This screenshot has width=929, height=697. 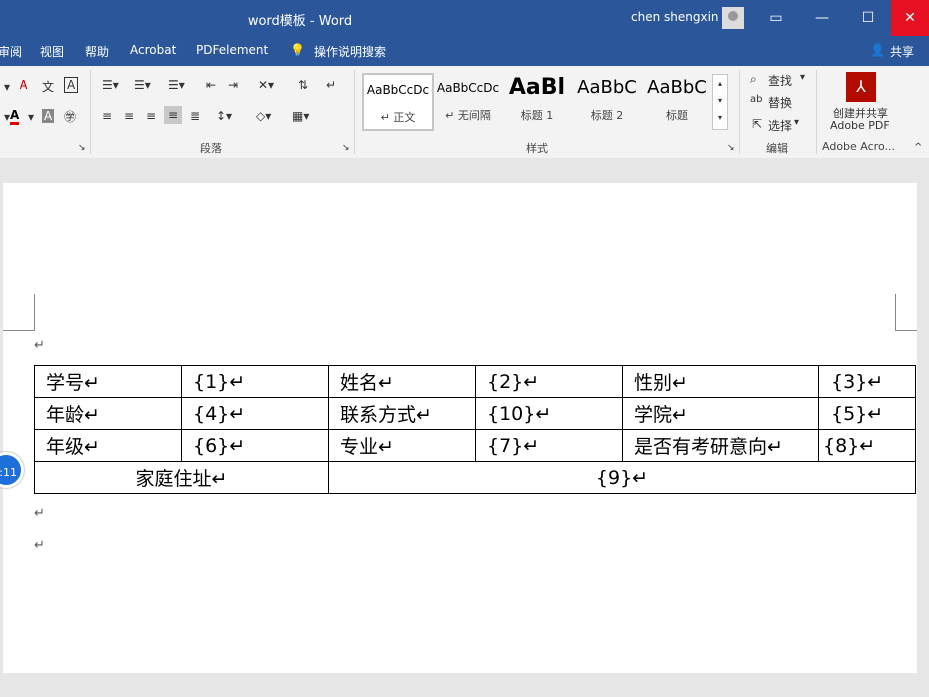 I want to click on address-label-cell: 家庭住址↵, so click(x=181, y=477).